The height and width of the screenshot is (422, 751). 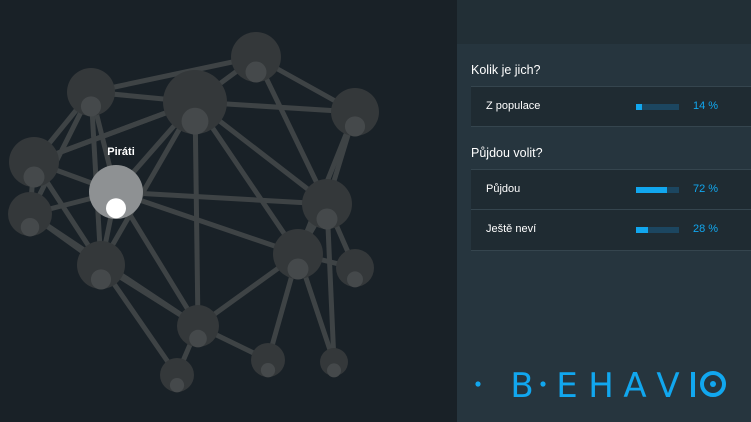 What do you see at coordinates (667, 386) in the screenshot?
I see `svg-text: V` at bounding box center [667, 386].